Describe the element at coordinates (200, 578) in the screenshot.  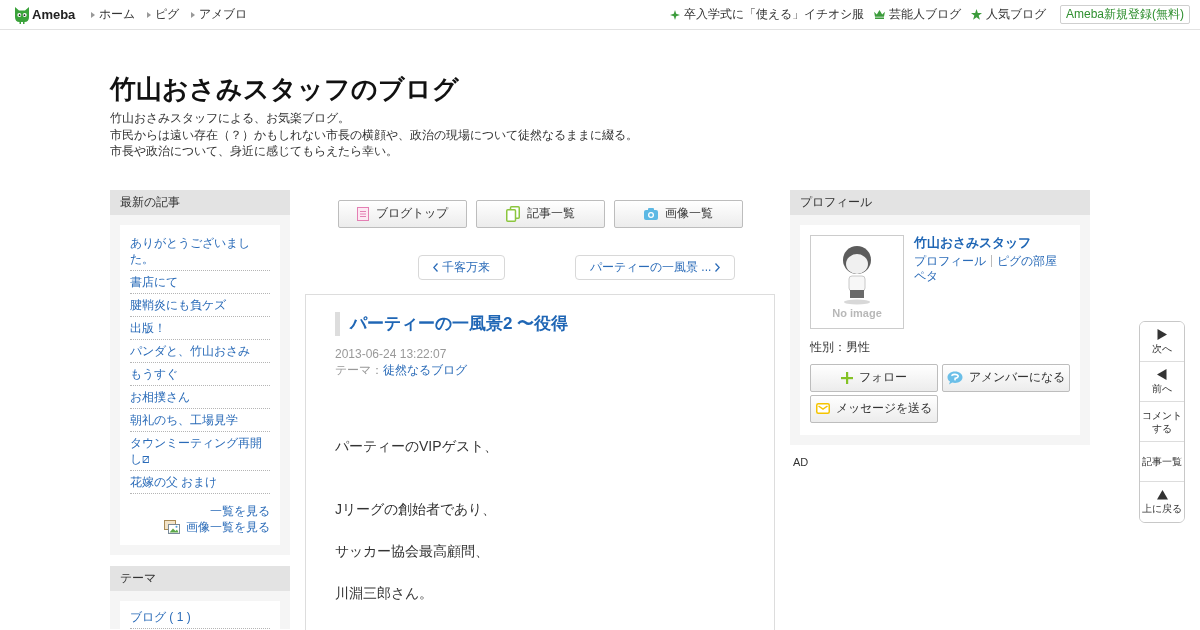
I see `panel-heading: テーマ` at that location.